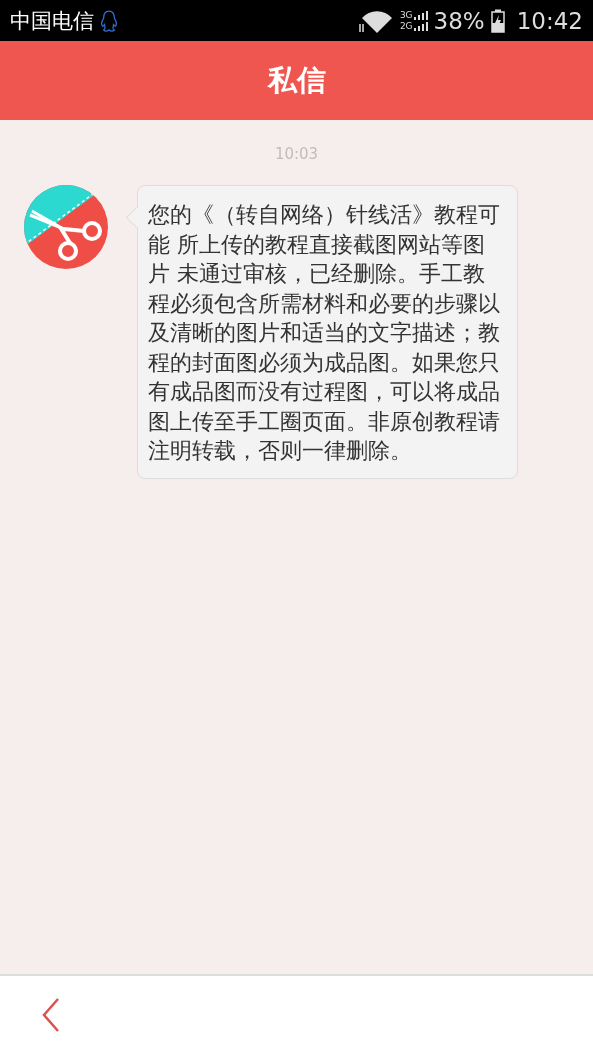 Image resolution: width=593 pixels, height=1054 pixels. What do you see at coordinates (296, 80) in the screenshot?
I see `page-title: 私信` at bounding box center [296, 80].